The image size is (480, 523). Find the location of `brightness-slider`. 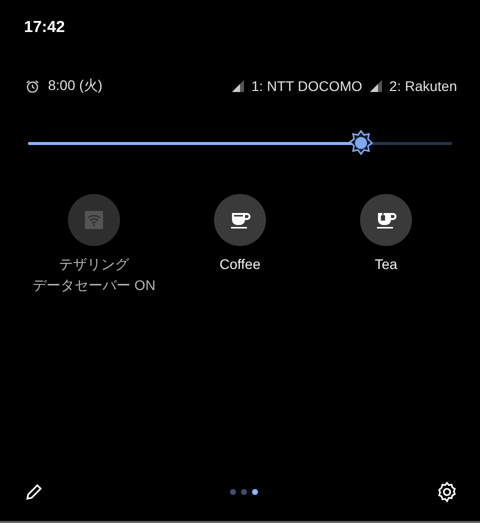

brightness-slider is located at coordinates (240, 143).